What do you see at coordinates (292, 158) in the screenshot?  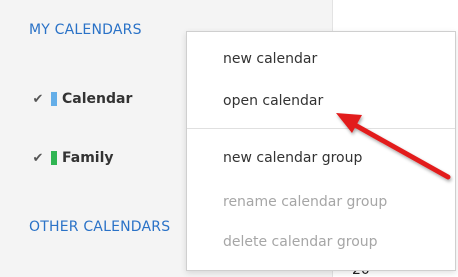 I see `menu-item-new-calendar-group: new calendar group` at bounding box center [292, 158].